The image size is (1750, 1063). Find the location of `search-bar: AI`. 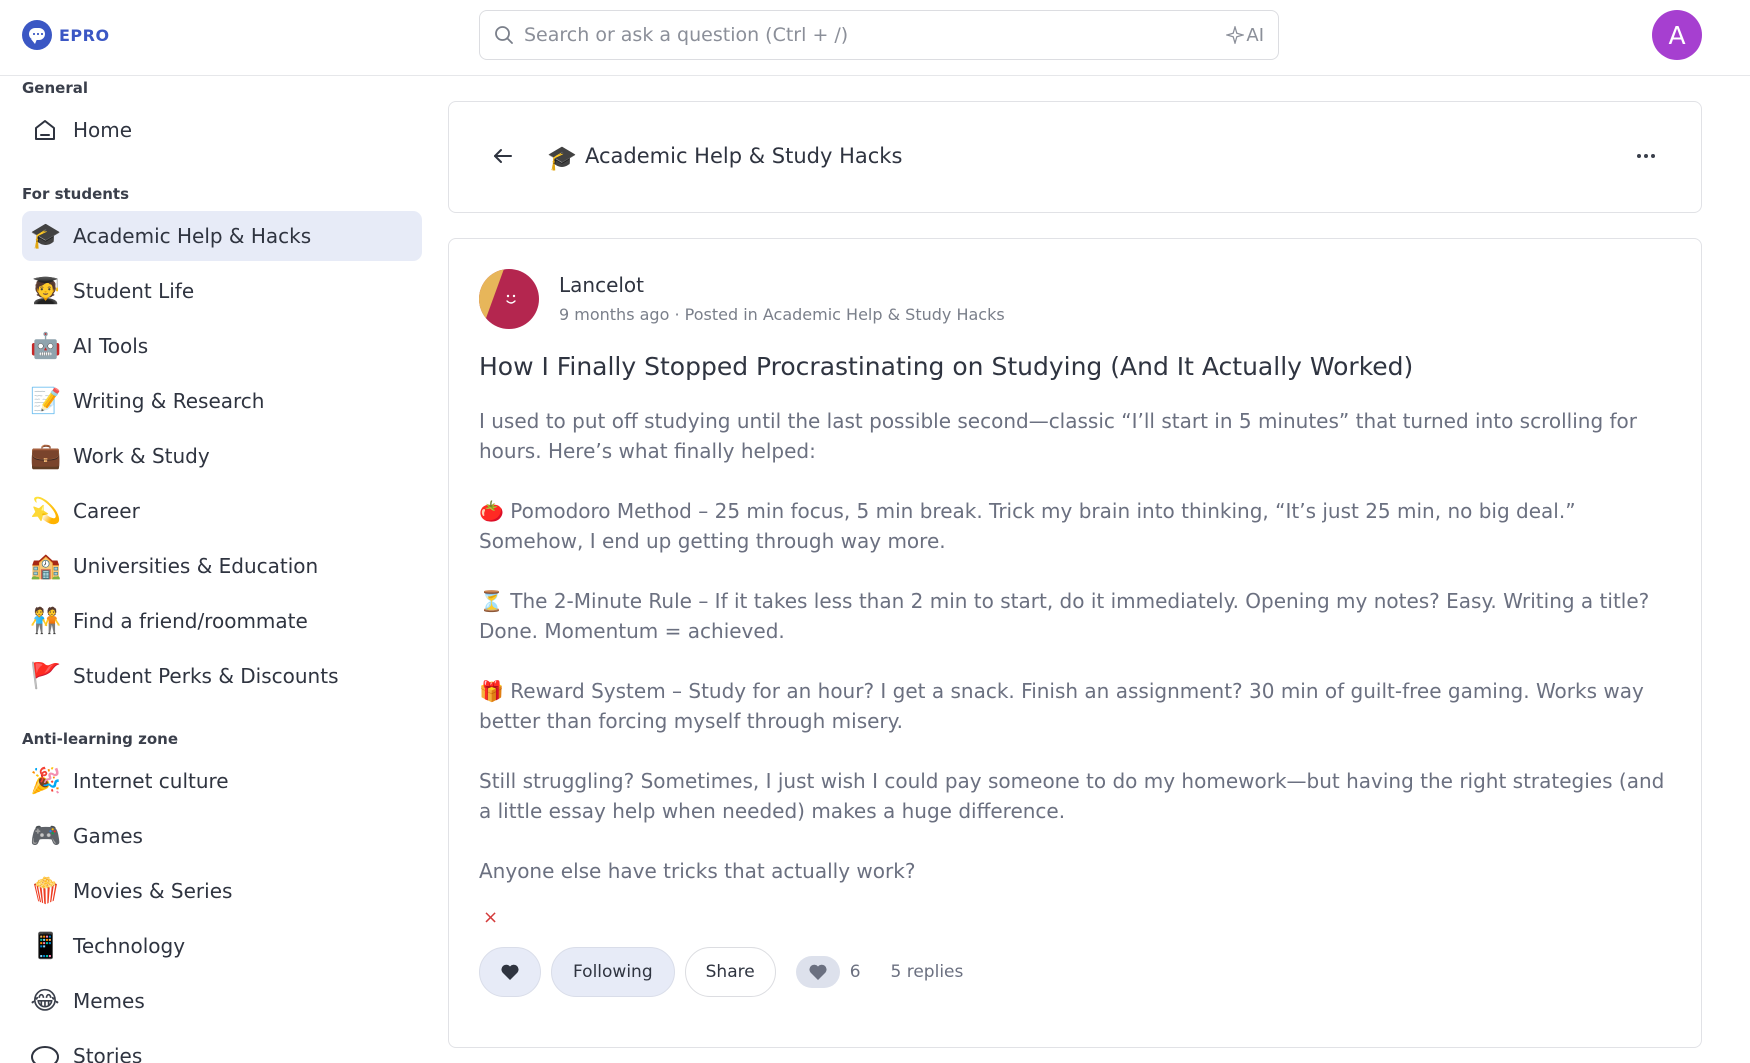

search-bar: AI is located at coordinates (879, 35).